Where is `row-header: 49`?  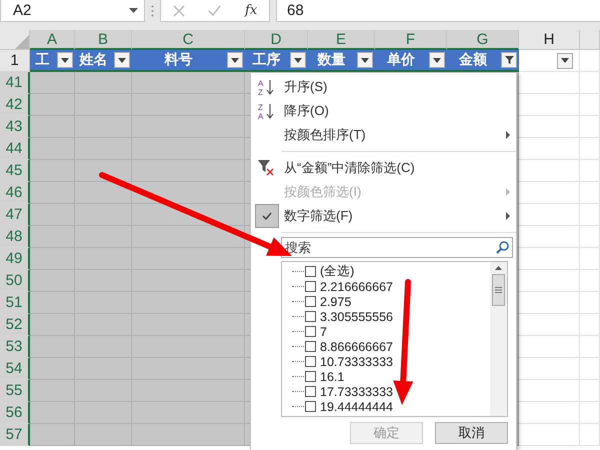
row-header: 49 is located at coordinates (15, 259).